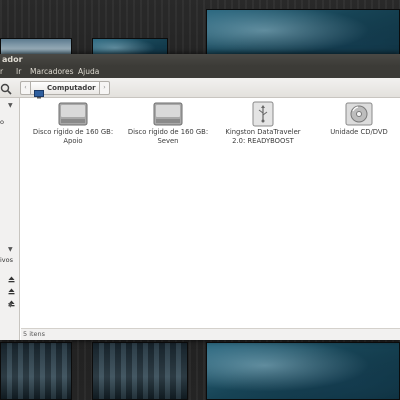  What do you see at coordinates (263, 114) in the screenshot?
I see `usb-drive-icon` at bounding box center [263, 114].